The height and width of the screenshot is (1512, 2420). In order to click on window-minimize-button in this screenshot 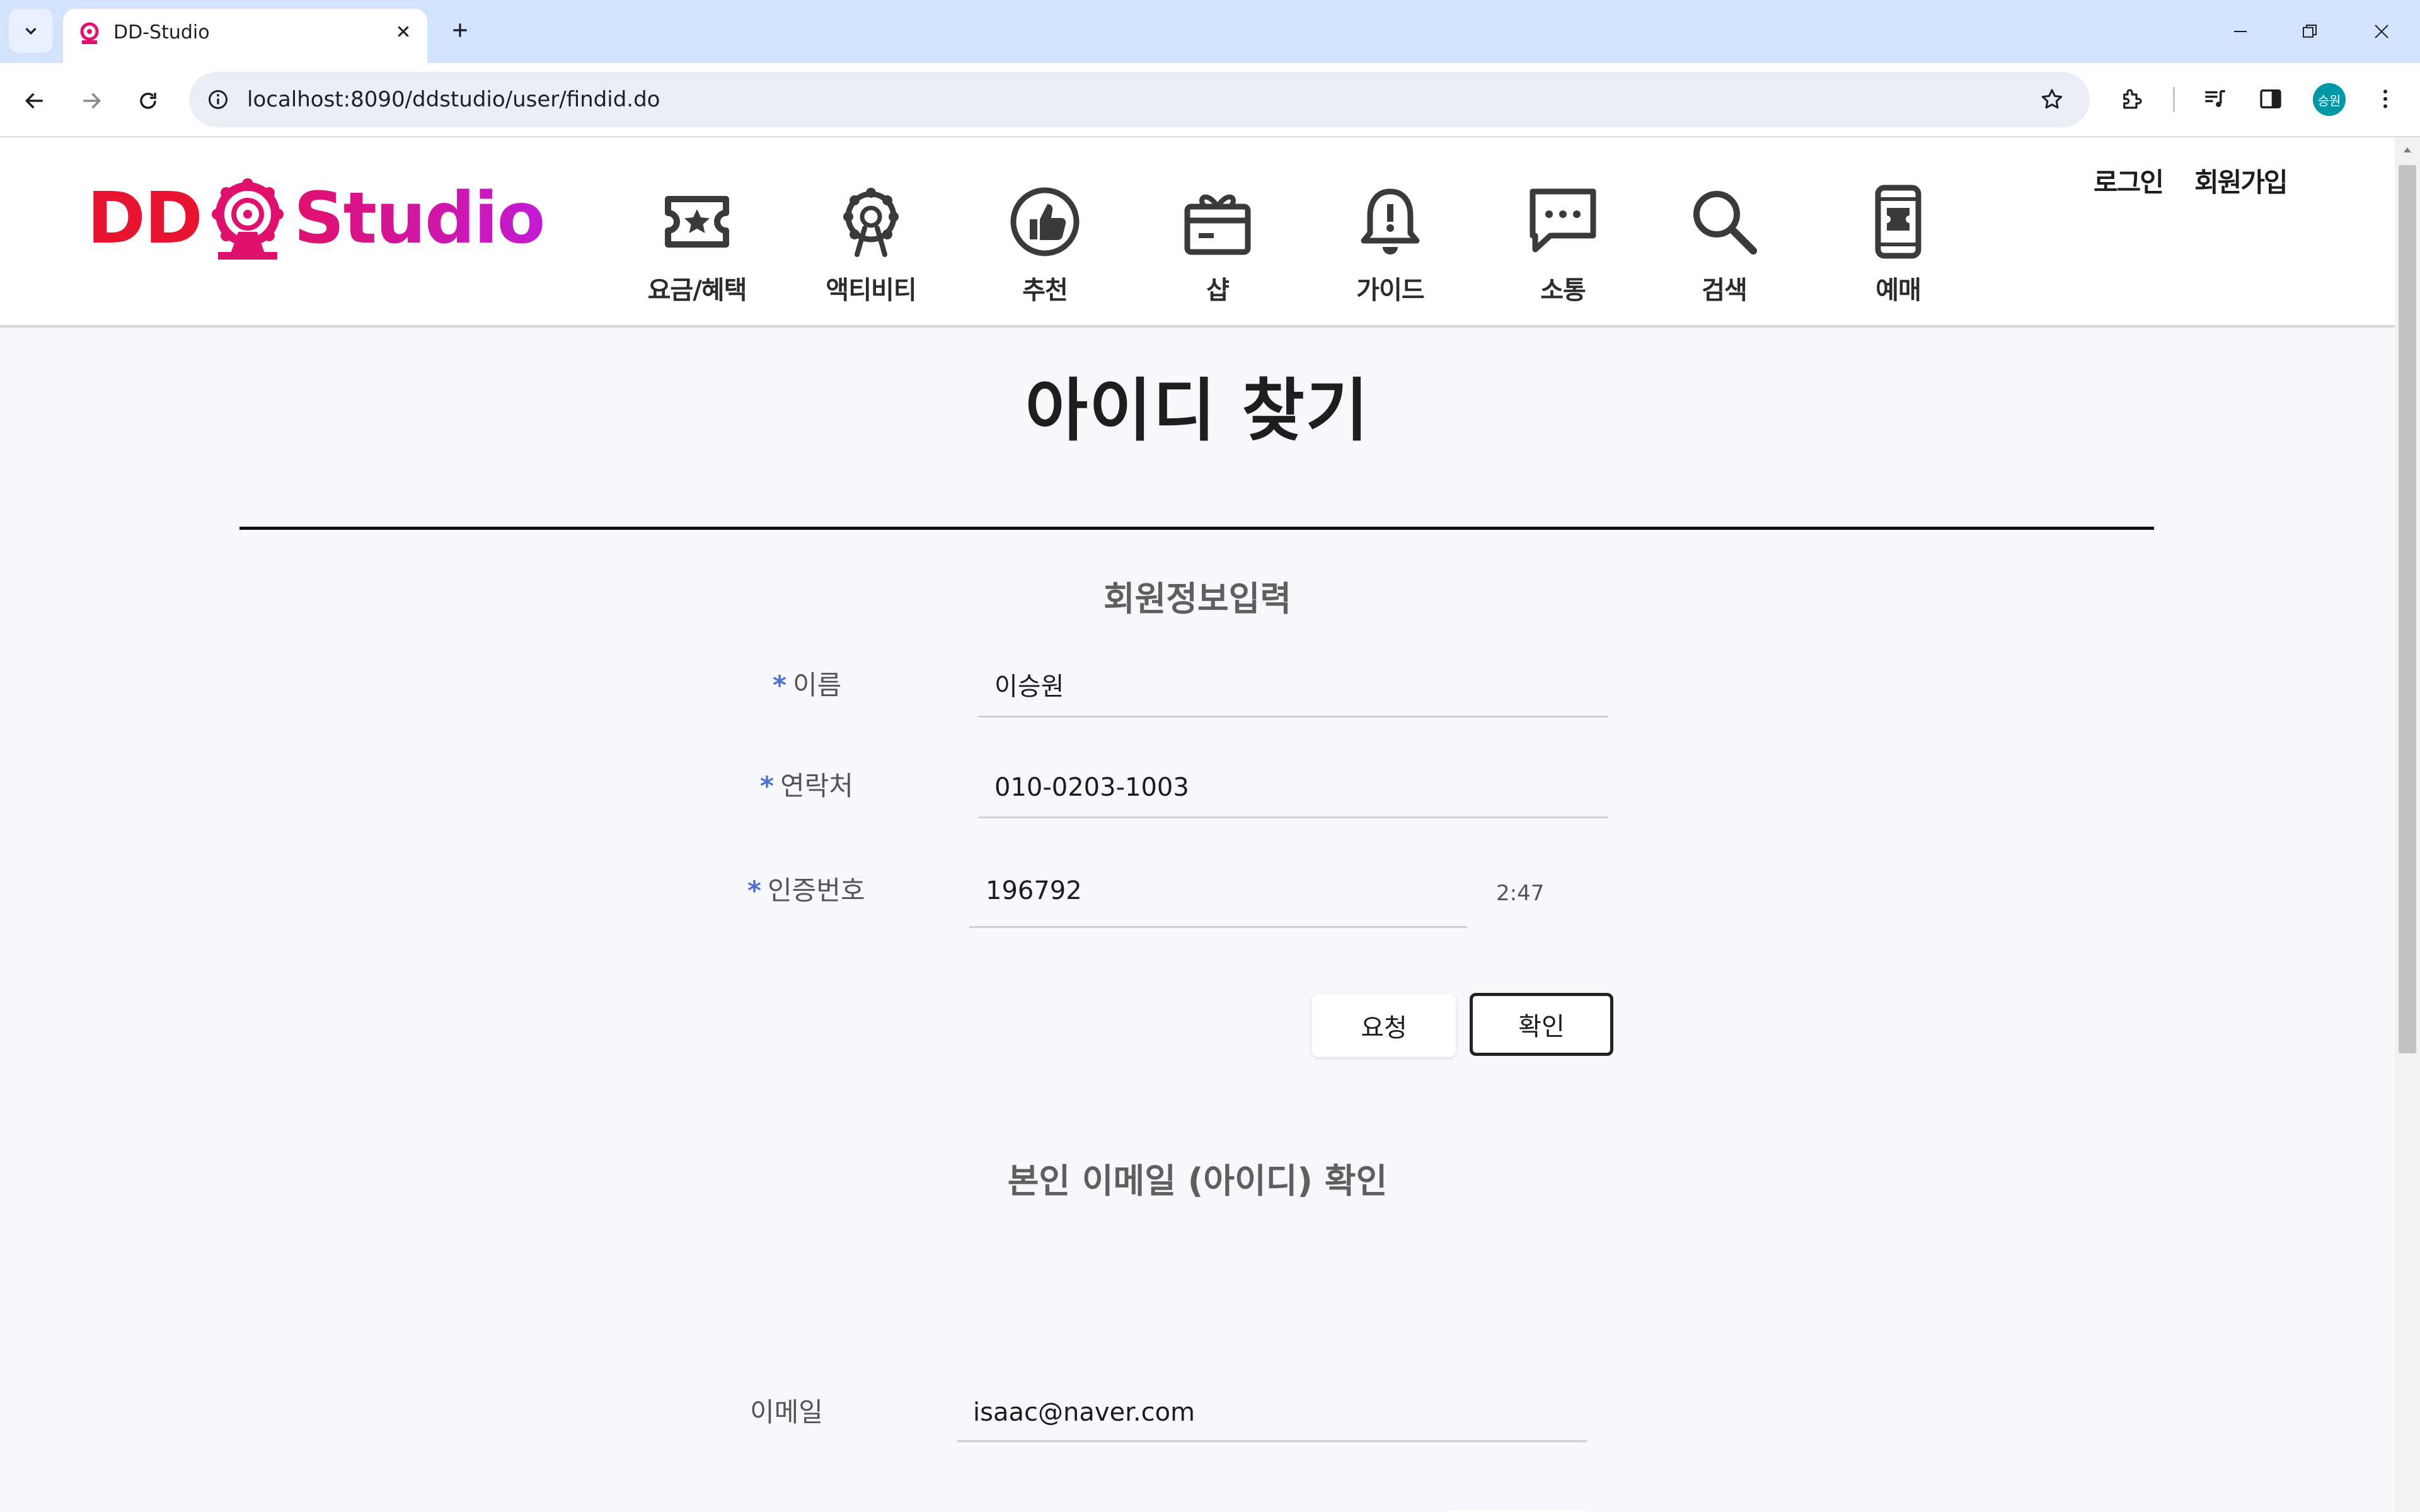, I will do `click(2240, 31)`.